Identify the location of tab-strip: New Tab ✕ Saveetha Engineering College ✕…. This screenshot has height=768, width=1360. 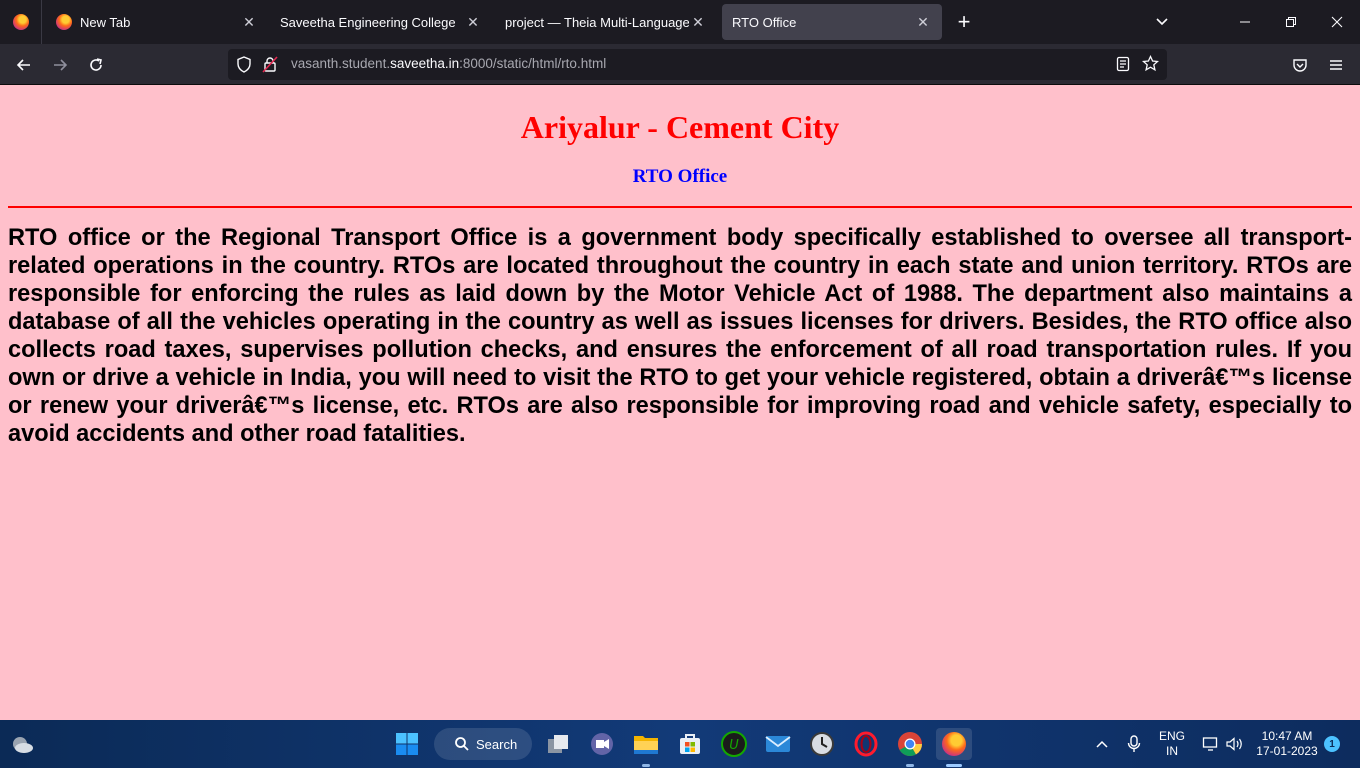
(680, 22).